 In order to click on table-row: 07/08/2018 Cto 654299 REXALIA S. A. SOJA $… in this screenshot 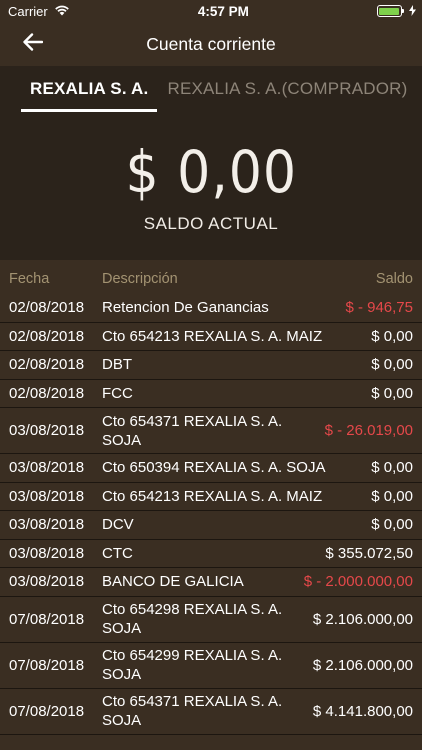, I will do `click(211, 666)`.